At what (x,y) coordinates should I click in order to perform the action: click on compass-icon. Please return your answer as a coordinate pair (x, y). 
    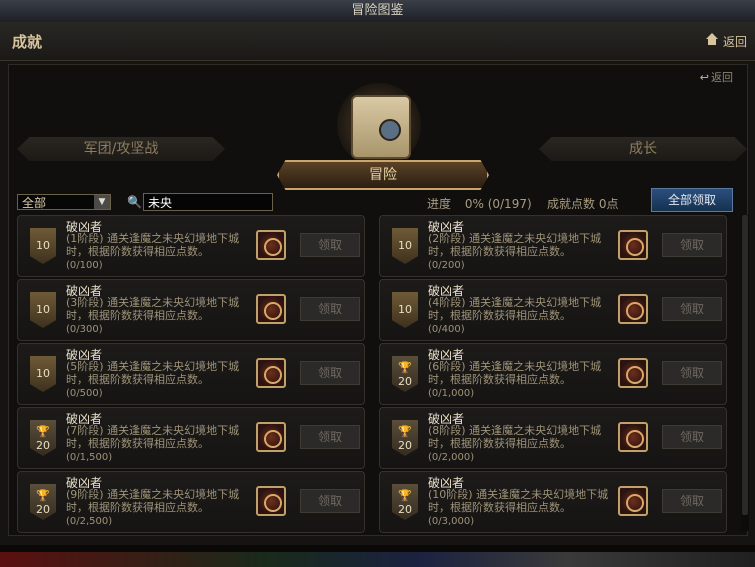
    Looking at the image, I should click on (390, 130).